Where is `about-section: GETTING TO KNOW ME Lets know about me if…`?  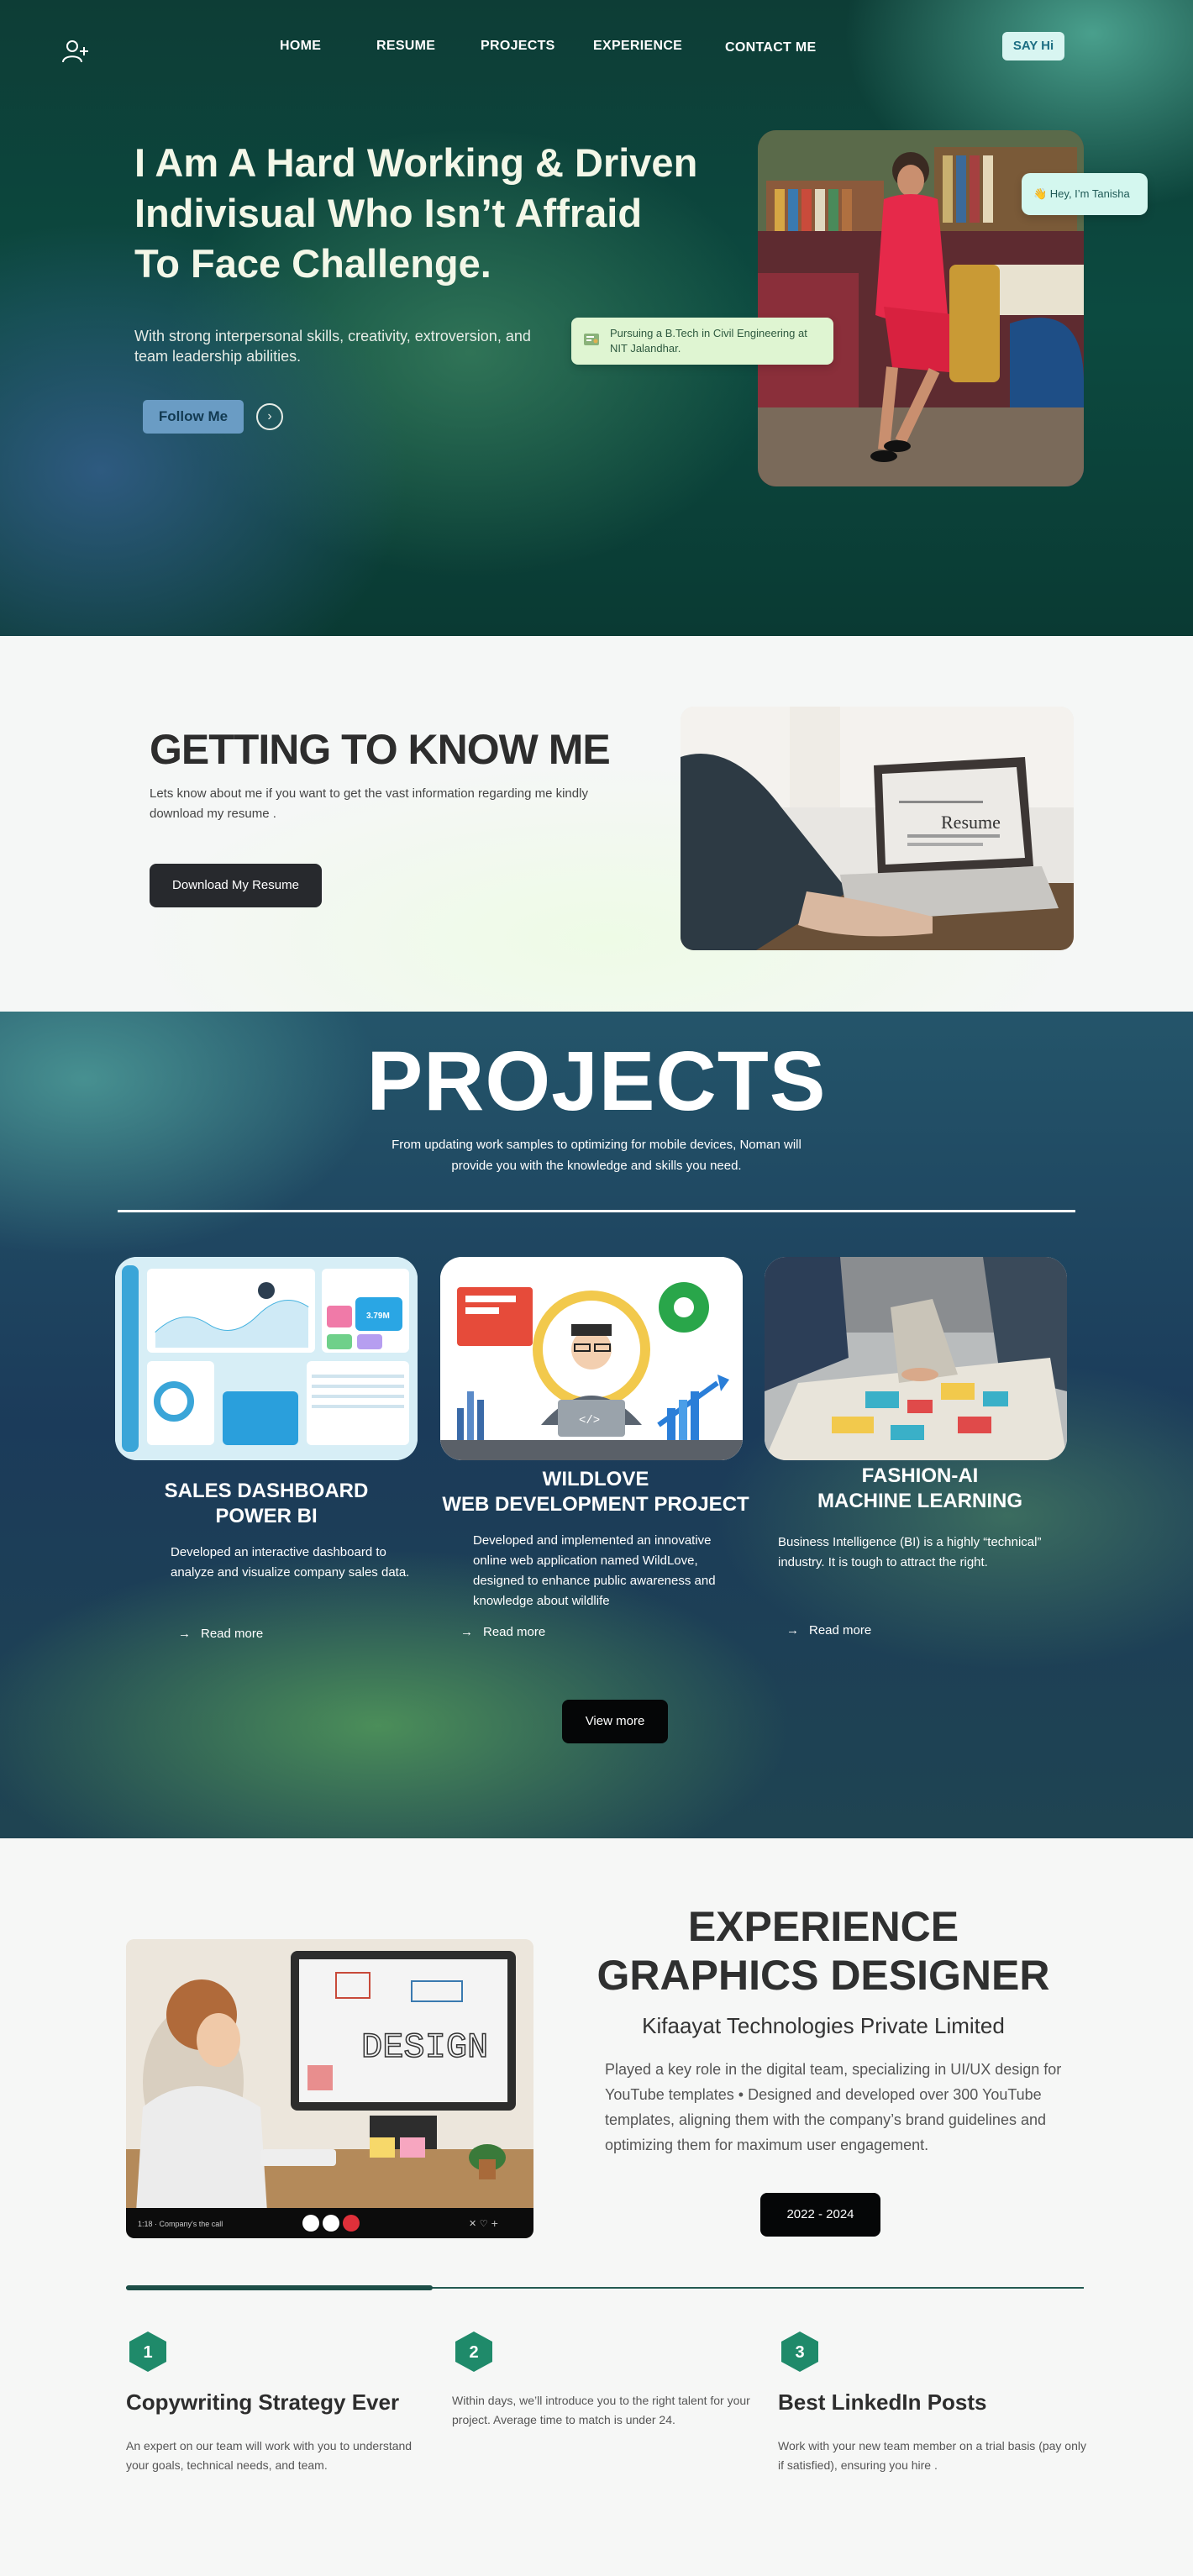 about-section: GETTING TO KNOW ME Lets know about me if… is located at coordinates (596, 824).